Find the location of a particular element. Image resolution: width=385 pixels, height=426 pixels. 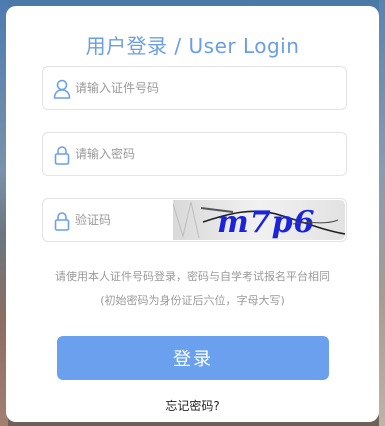

forgot-password-link: 忘记密码? is located at coordinates (192, 405).